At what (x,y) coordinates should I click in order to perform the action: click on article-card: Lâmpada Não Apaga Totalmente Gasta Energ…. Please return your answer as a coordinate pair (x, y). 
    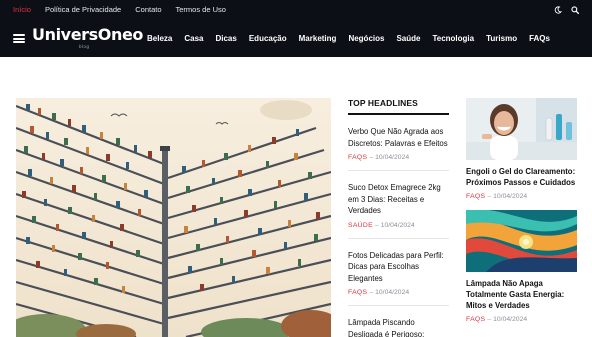
    Looking at the image, I should click on (521, 266).